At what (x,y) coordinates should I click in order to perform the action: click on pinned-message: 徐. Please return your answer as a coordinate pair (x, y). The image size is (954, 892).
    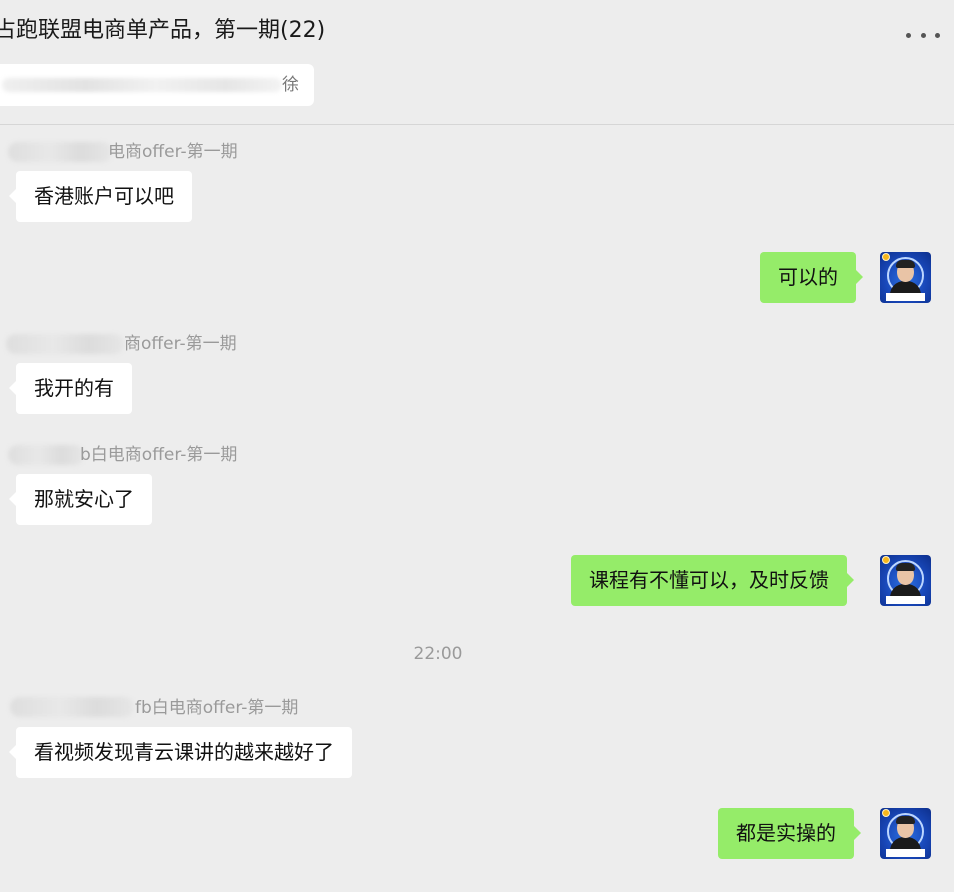
    Looking at the image, I should click on (157, 85).